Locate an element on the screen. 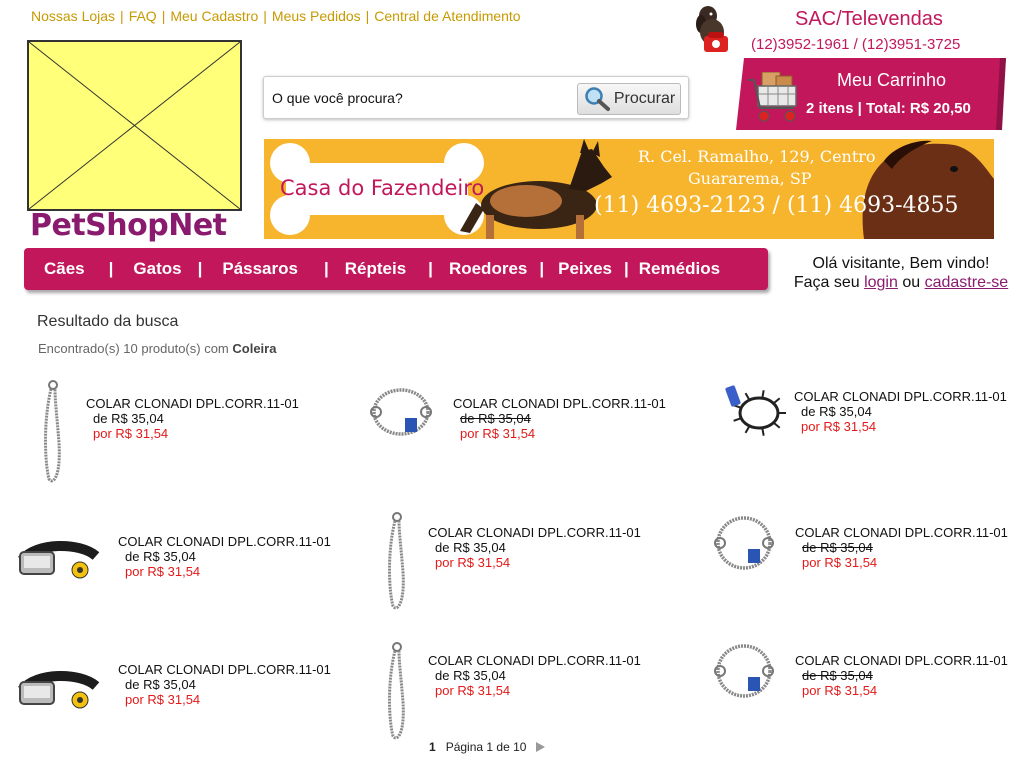  shopping-cart-icon is located at coordinates (772, 97).